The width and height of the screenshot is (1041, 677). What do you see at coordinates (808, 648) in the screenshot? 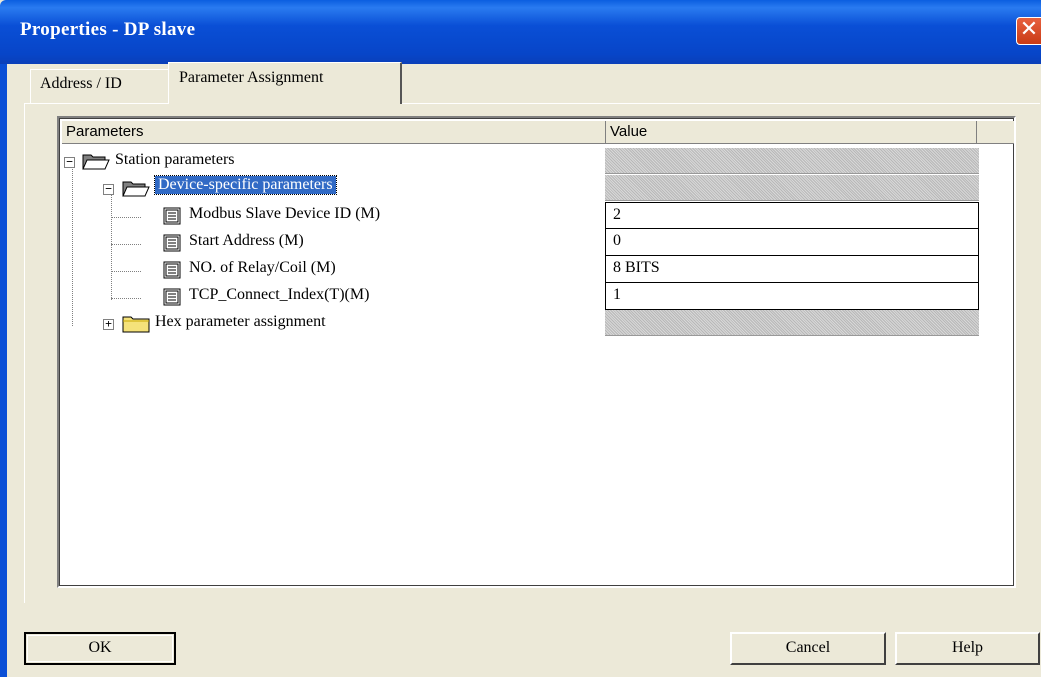
I see `cancel-button: Cancel` at bounding box center [808, 648].